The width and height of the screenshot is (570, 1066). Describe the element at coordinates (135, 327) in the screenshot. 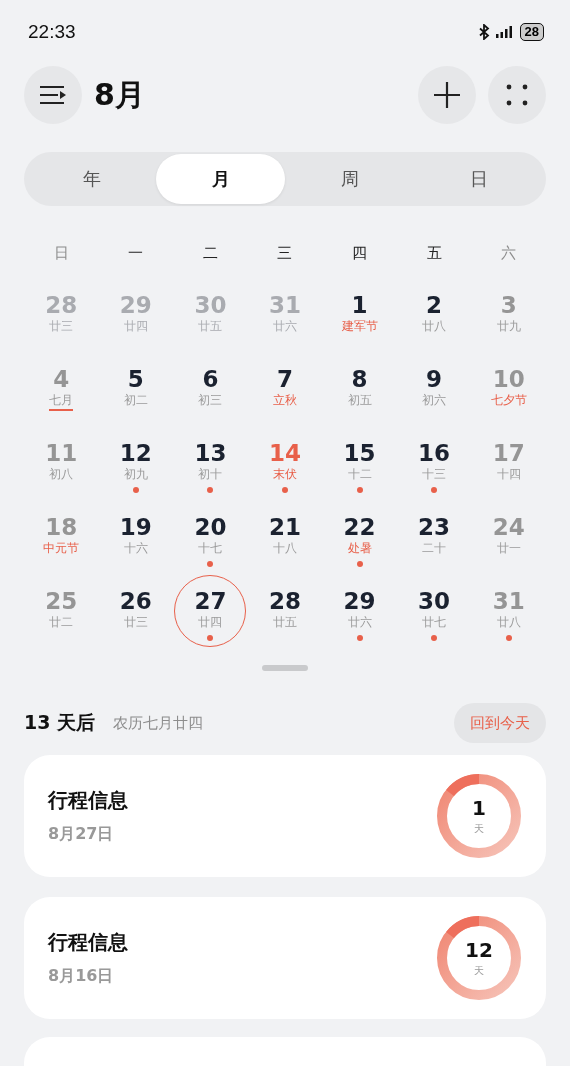

I see `lunar-date: 廿四` at that location.